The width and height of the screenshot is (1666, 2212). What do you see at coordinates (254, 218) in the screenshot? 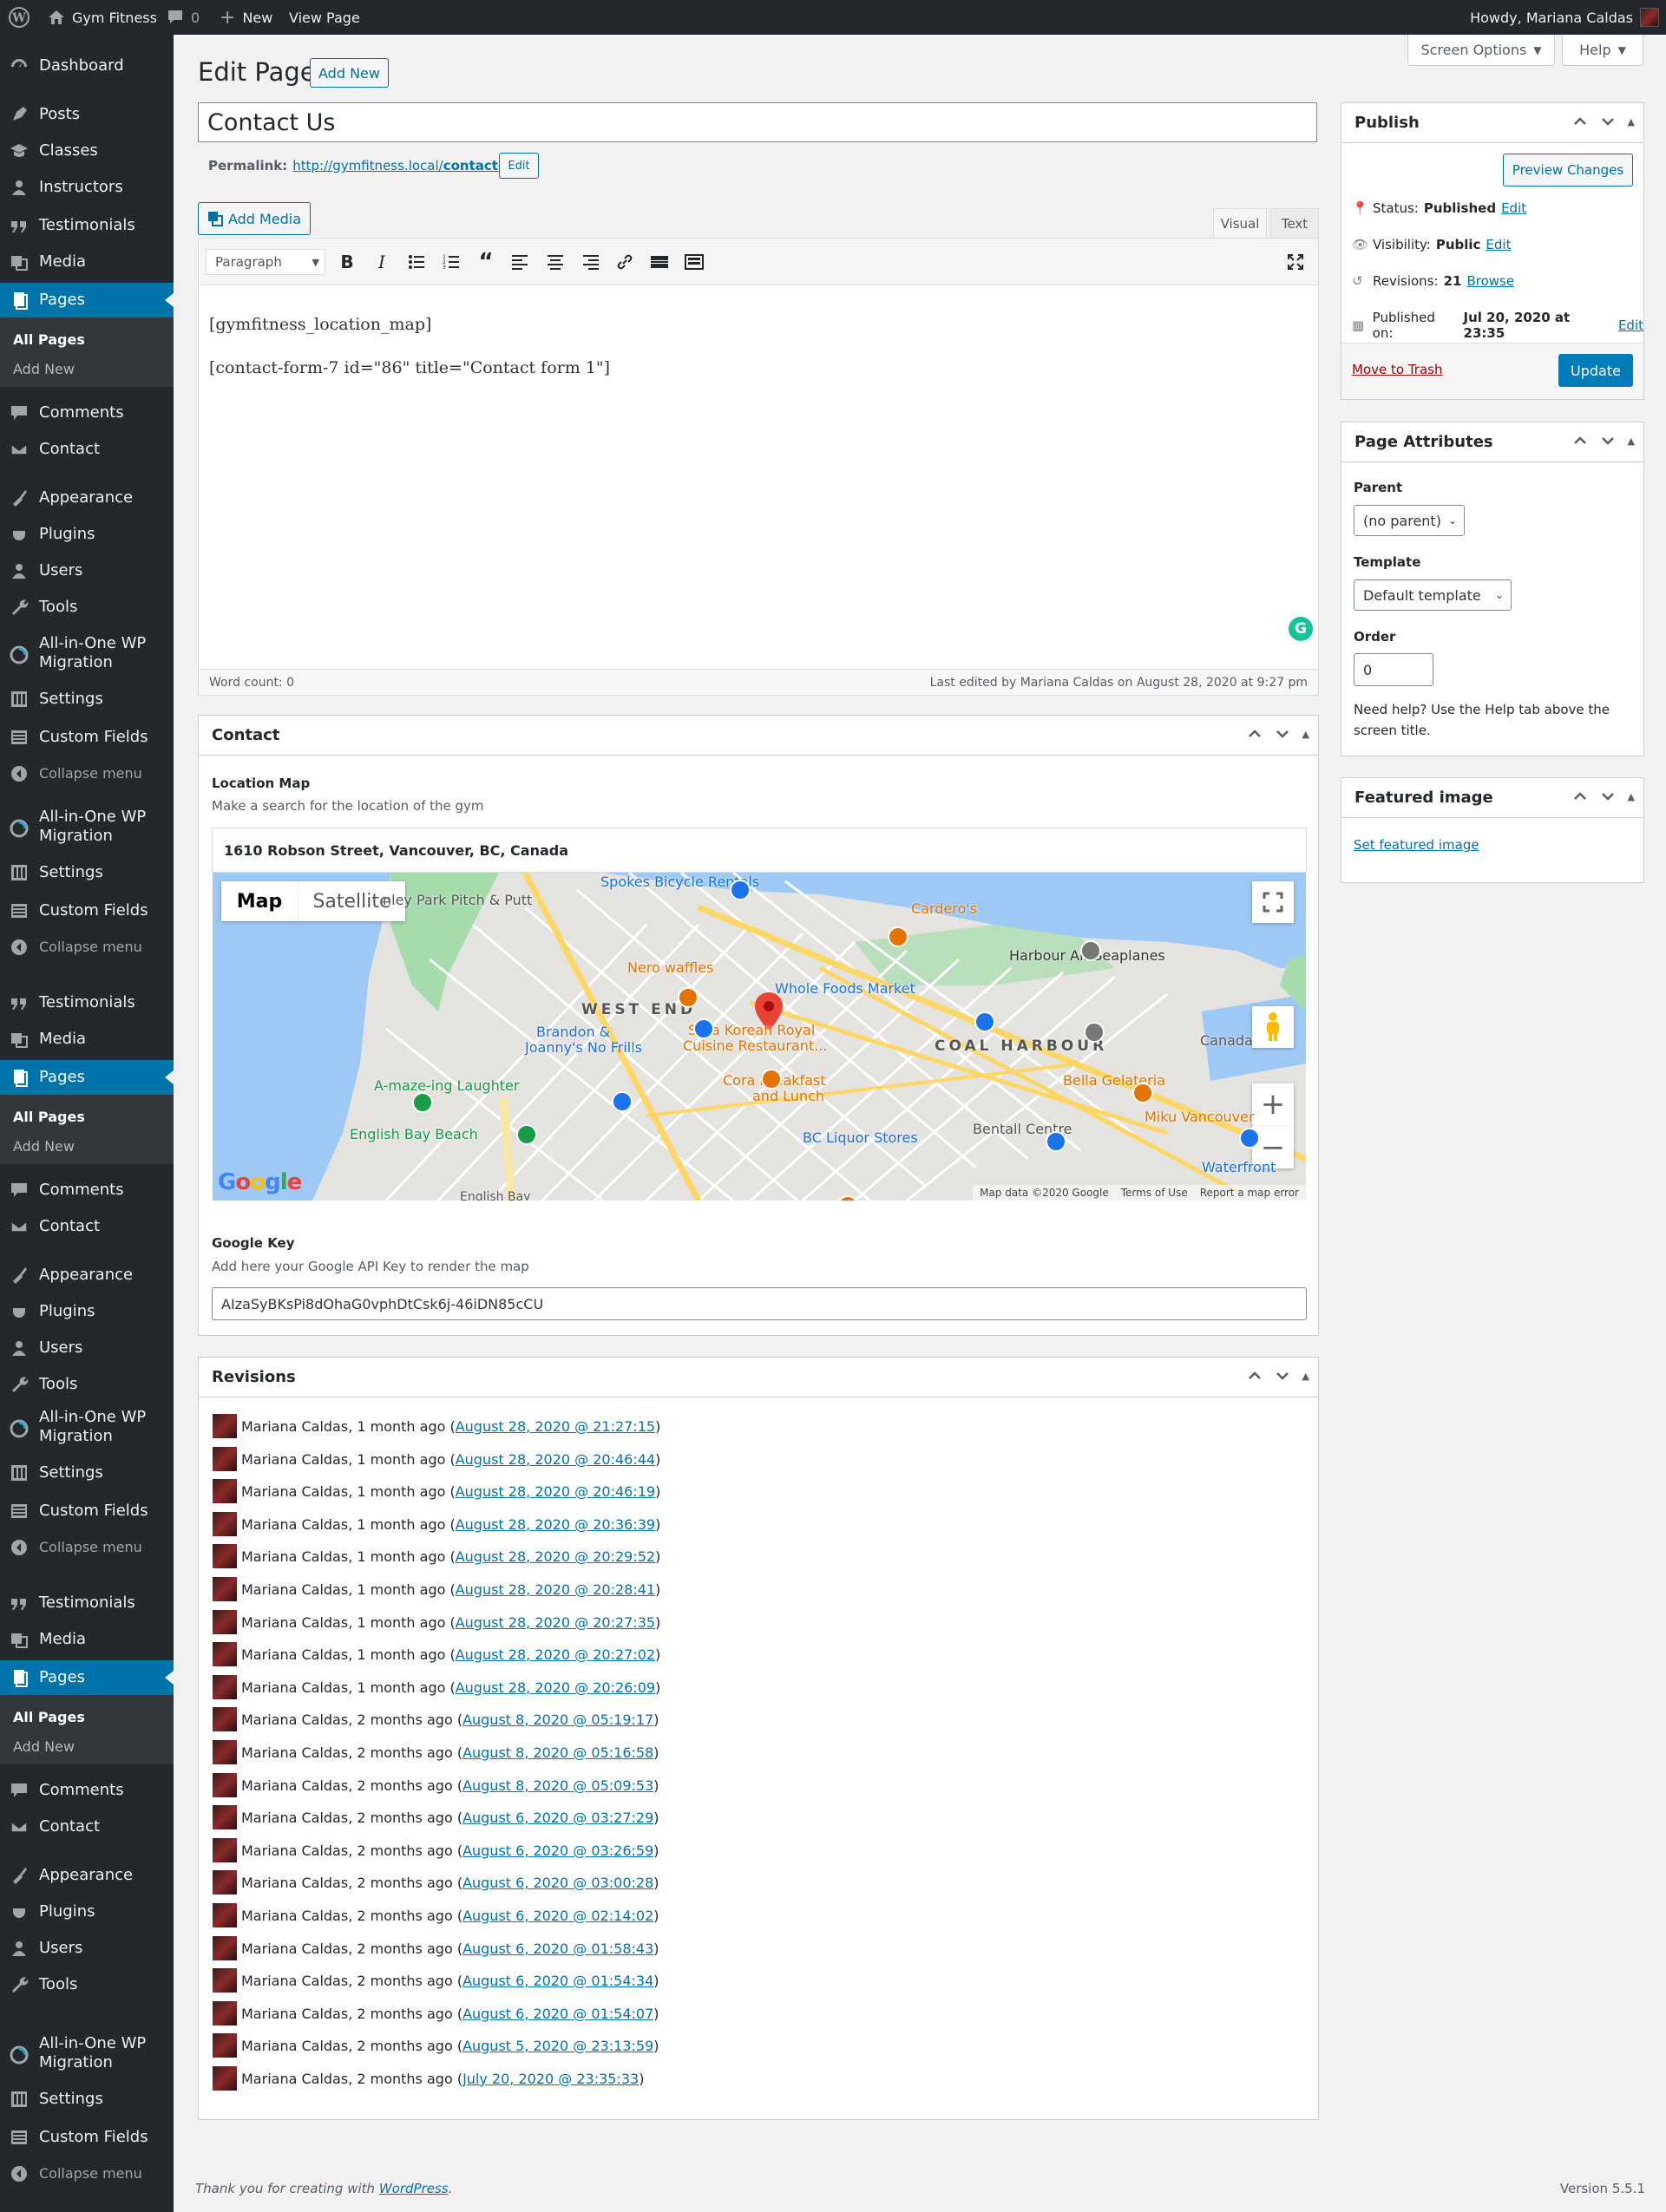
I see `add-media-button: Add Media` at bounding box center [254, 218].